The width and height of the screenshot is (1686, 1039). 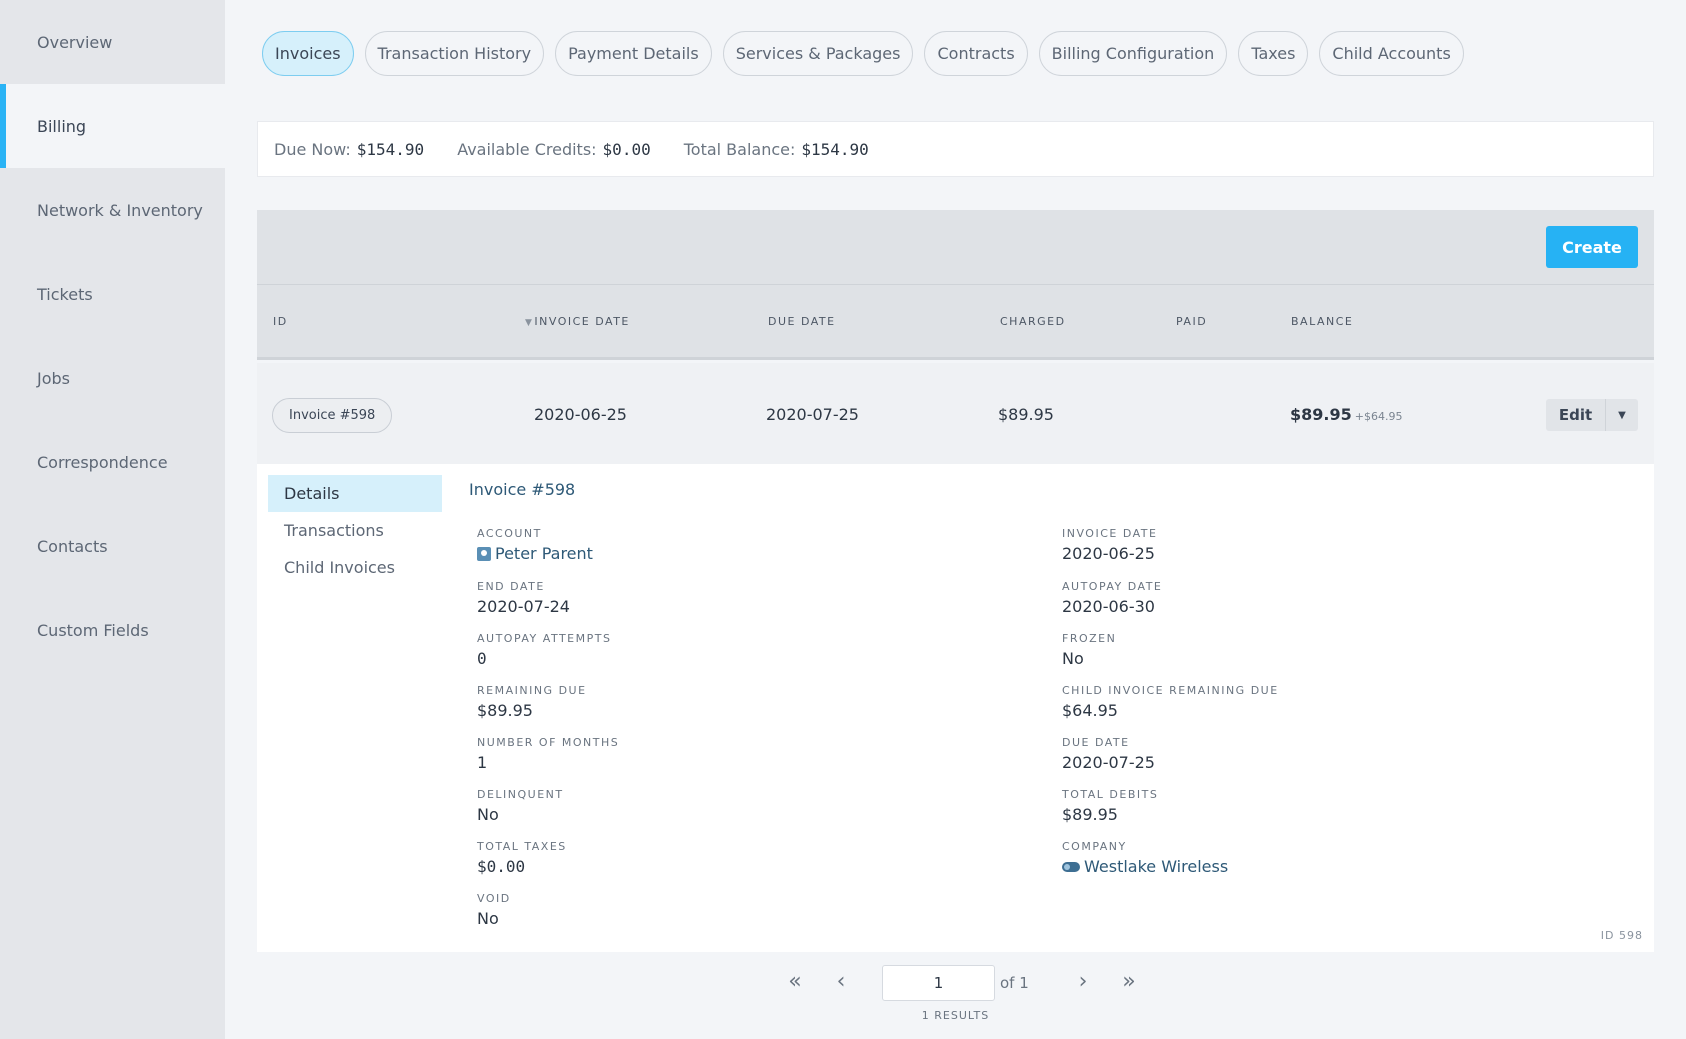 What do you see at coordinates (280, 321) in the screenshot?
I see `column-header-id: ID` at bounding box center [280, 321].